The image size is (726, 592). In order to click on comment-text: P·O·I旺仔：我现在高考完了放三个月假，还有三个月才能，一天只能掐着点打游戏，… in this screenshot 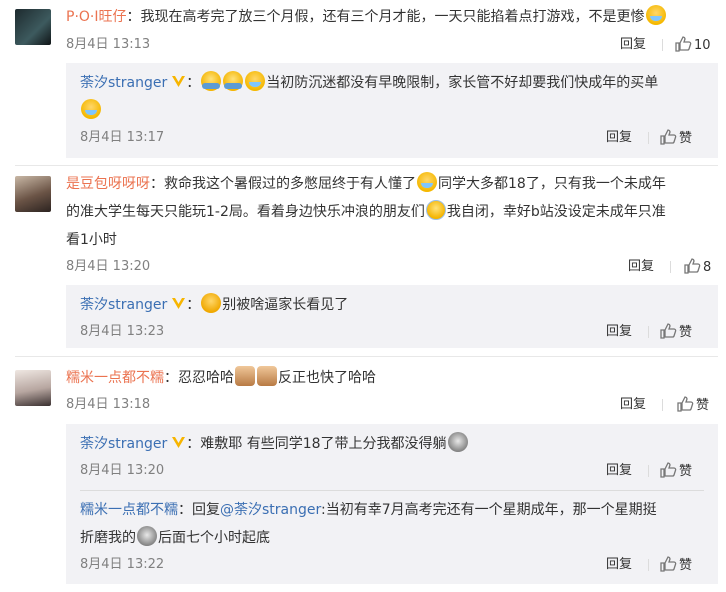, I will do `click(366, 17)`.